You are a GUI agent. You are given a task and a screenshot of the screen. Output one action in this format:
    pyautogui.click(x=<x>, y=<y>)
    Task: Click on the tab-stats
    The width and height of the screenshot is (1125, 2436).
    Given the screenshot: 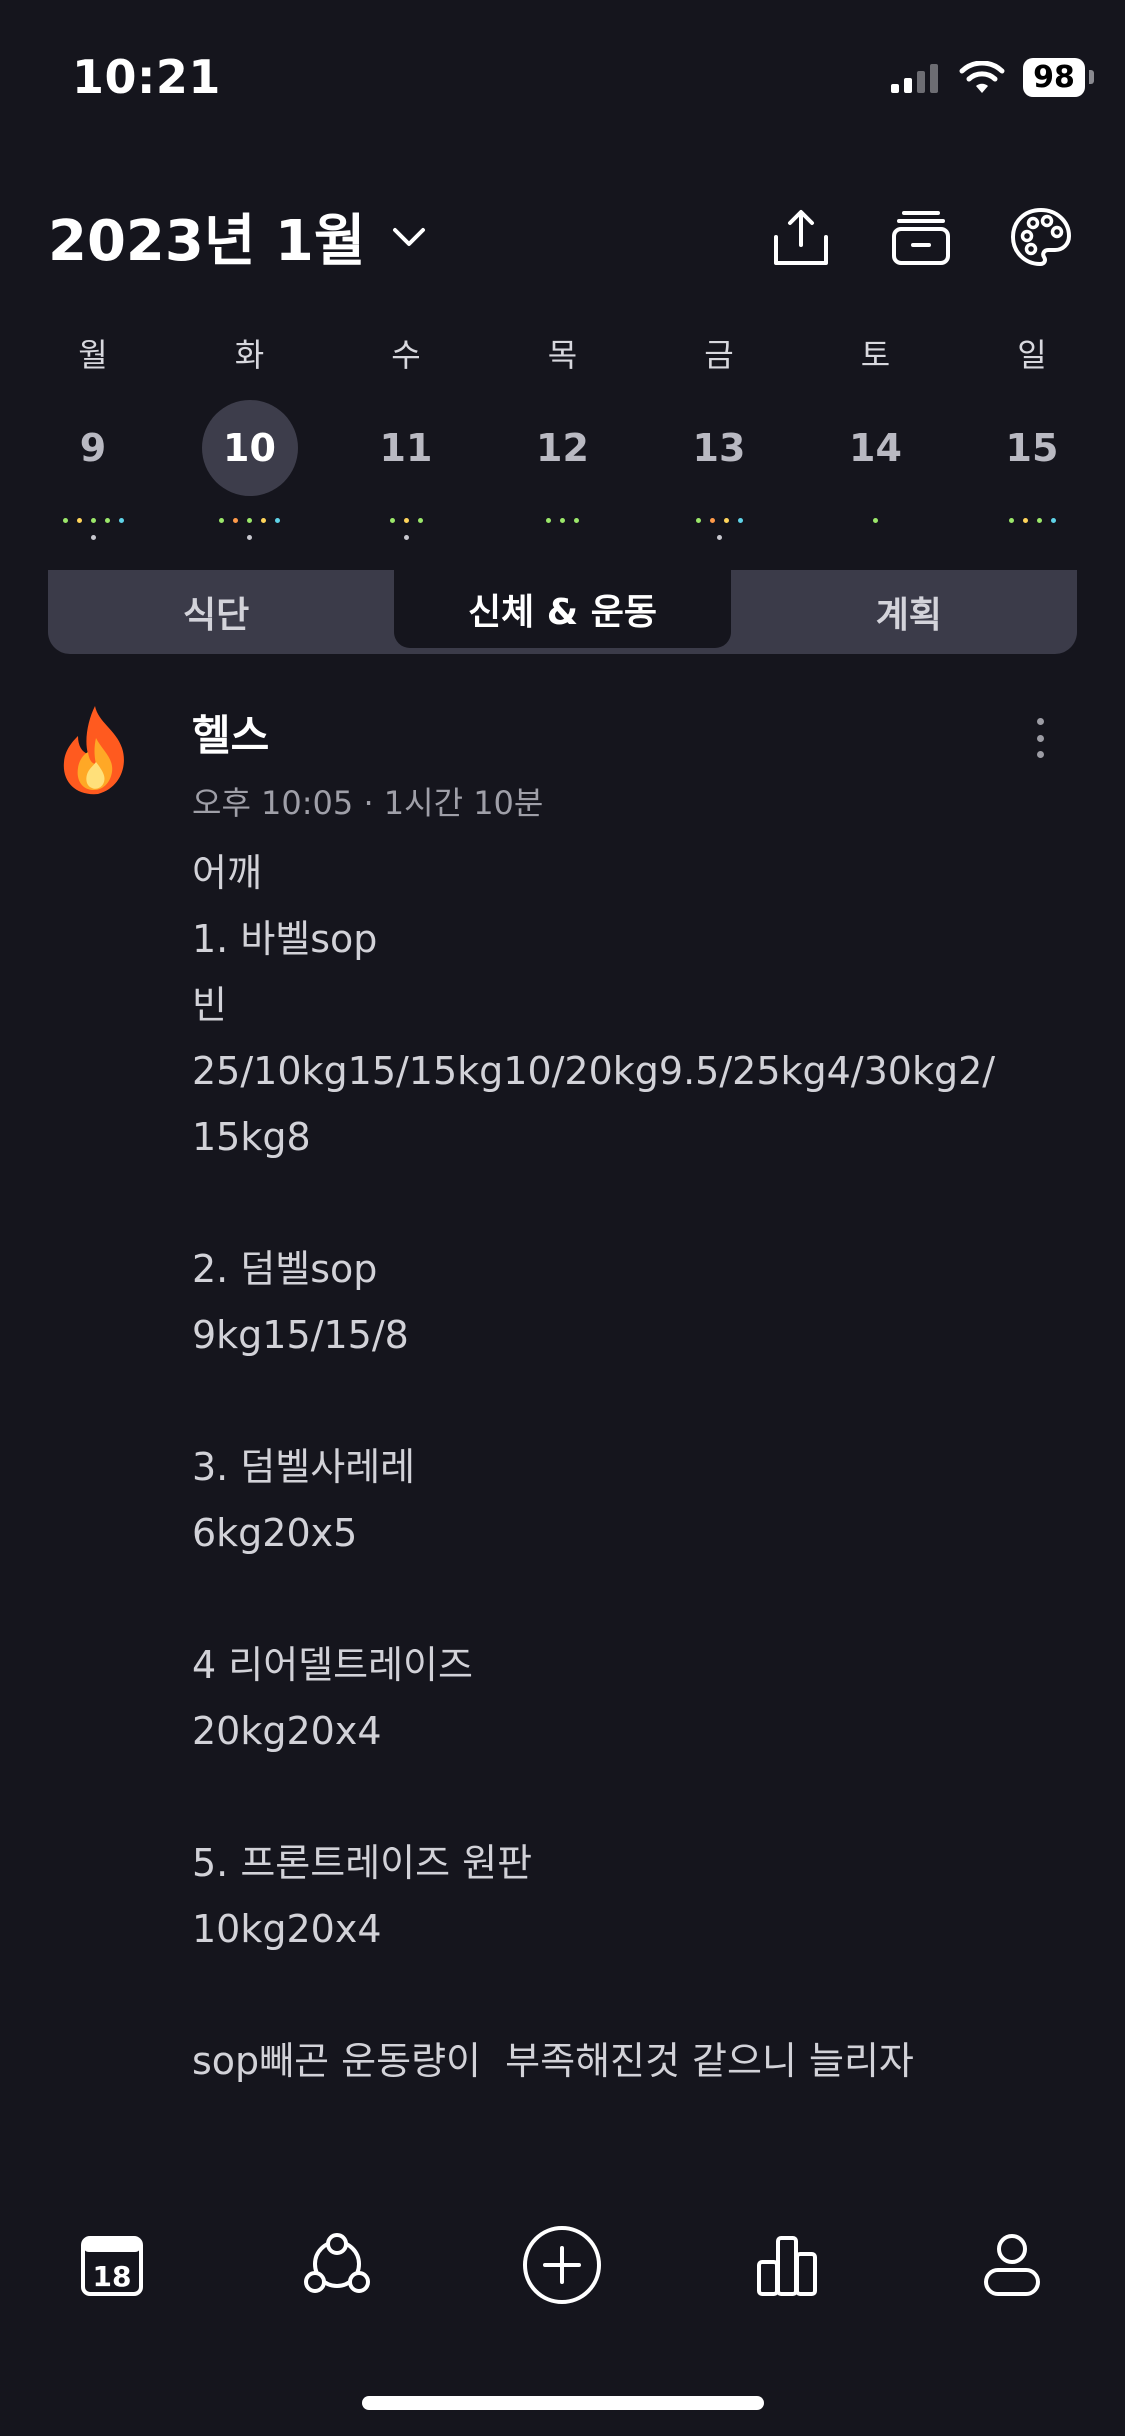 What is the action you would take?
    pyautogui.click(x=787, y=2265)
    